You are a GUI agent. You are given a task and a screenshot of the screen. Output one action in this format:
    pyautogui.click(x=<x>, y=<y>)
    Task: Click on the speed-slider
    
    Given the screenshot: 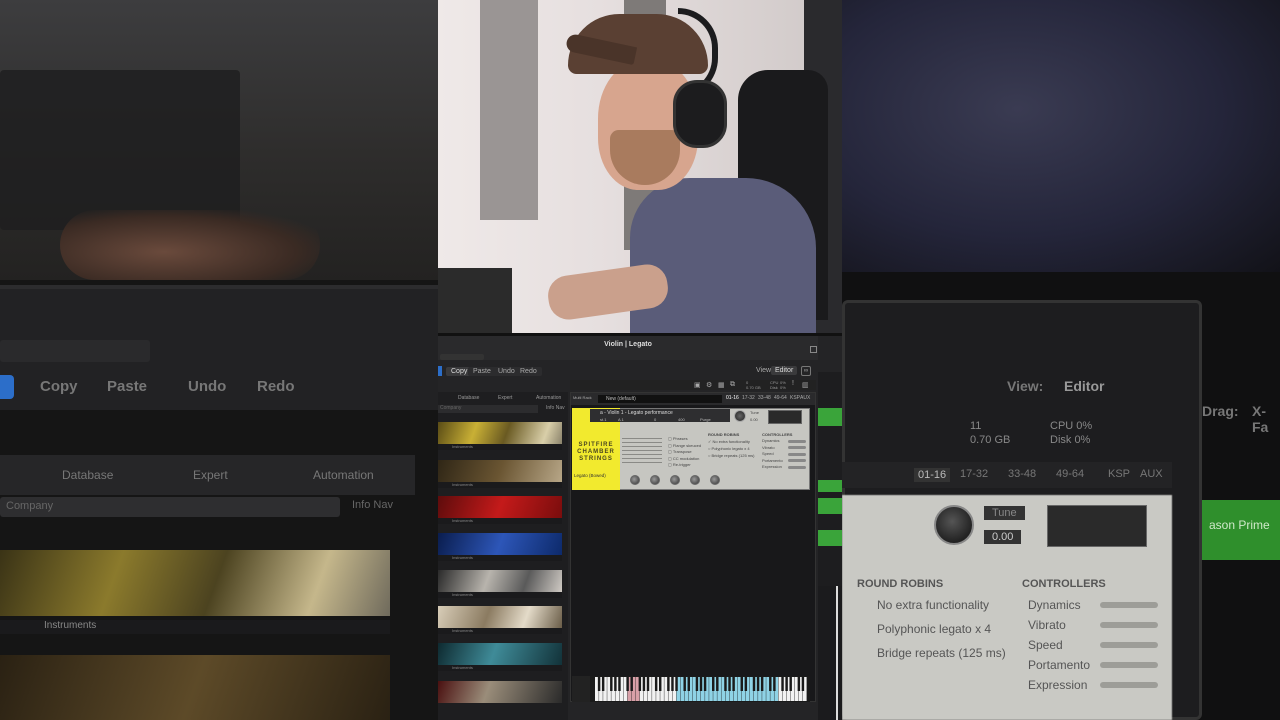 What is the action you would take?
    pyautogui.click(x=797, y=454)
    